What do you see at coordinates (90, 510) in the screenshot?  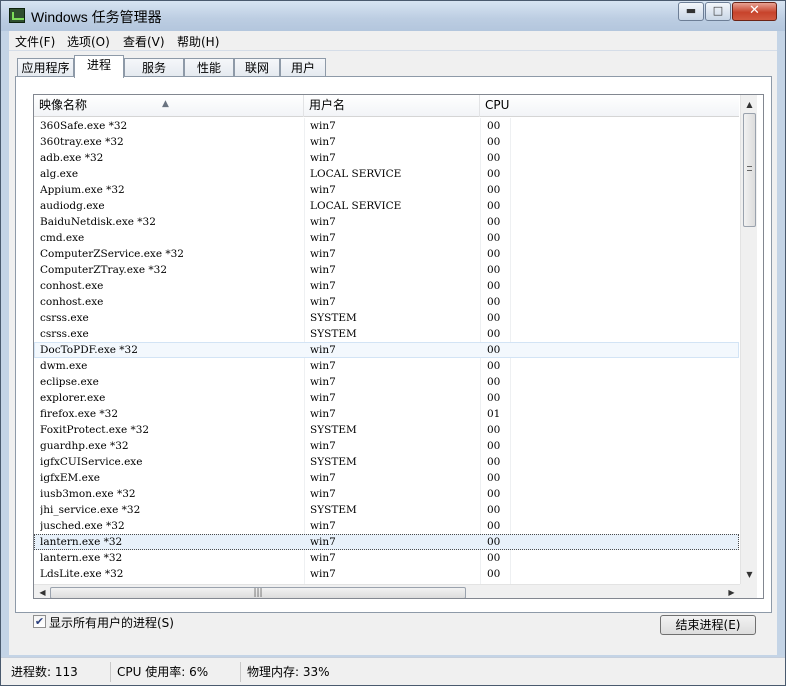 I see `process-name-cell: jhi_service.exe *32` at bounding box center [90, 510].